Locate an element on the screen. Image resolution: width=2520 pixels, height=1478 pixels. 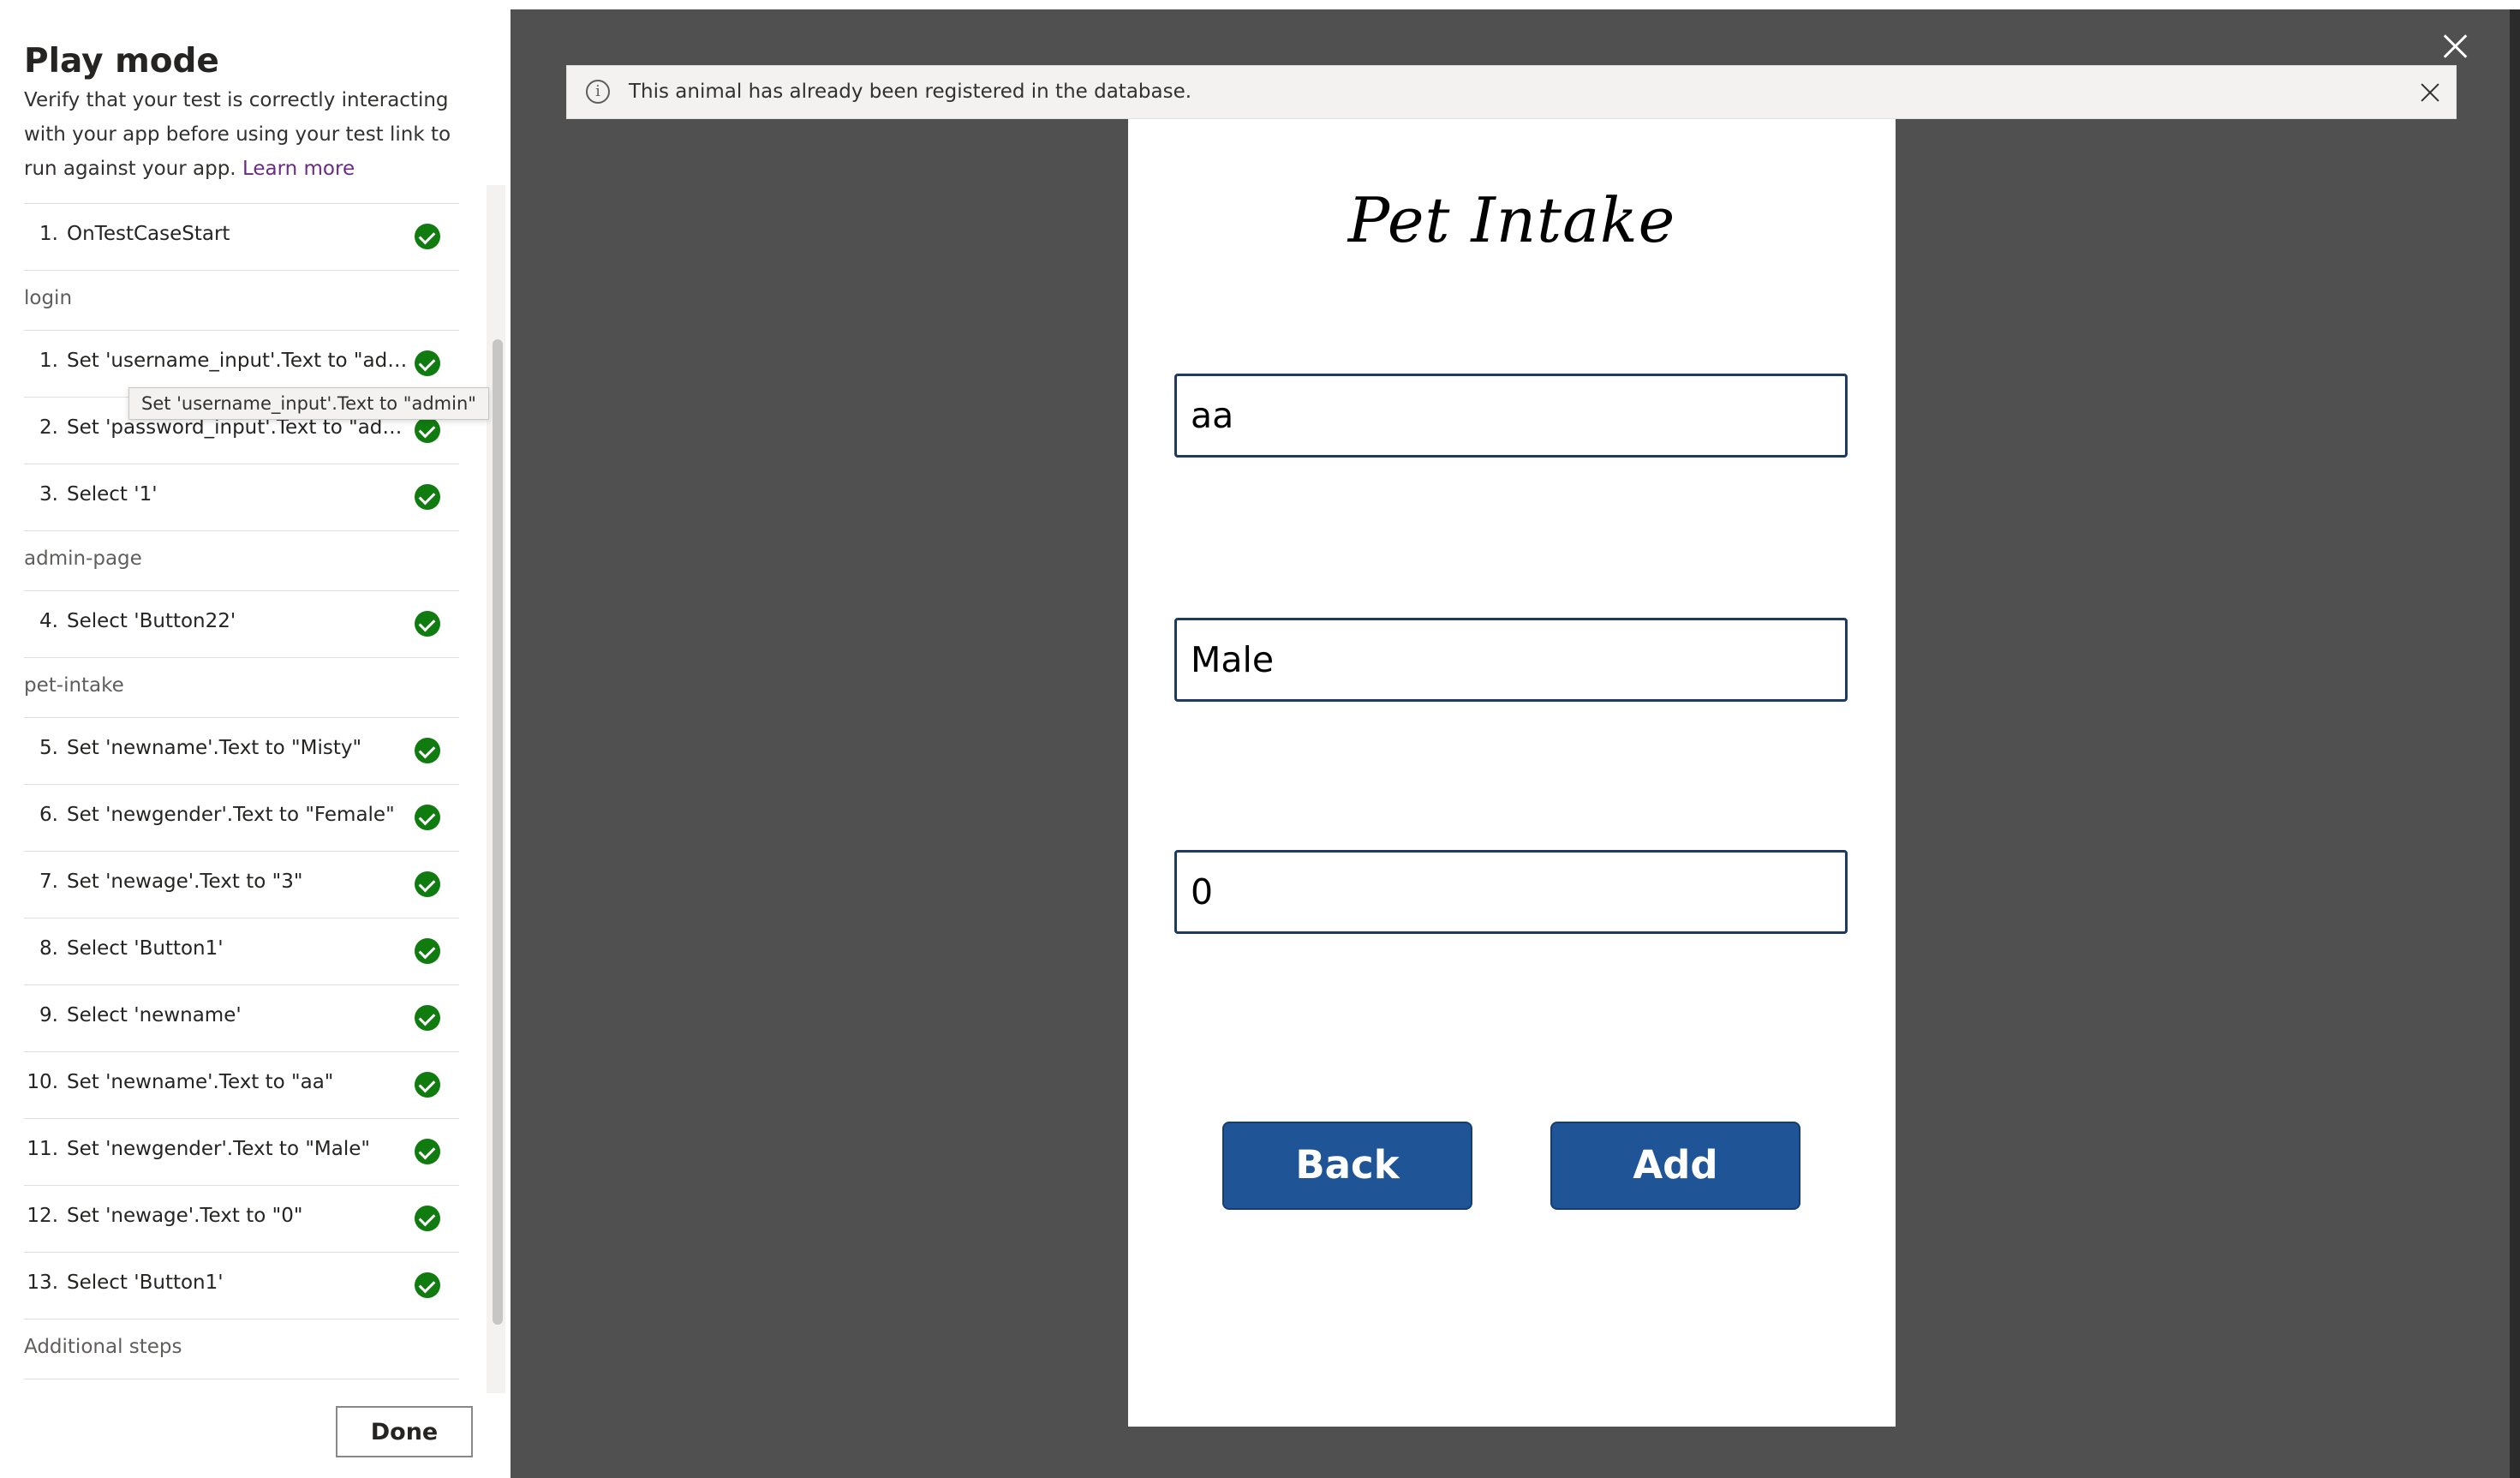
step-row: 3. Select '1' is located at coordinates (241, 497).